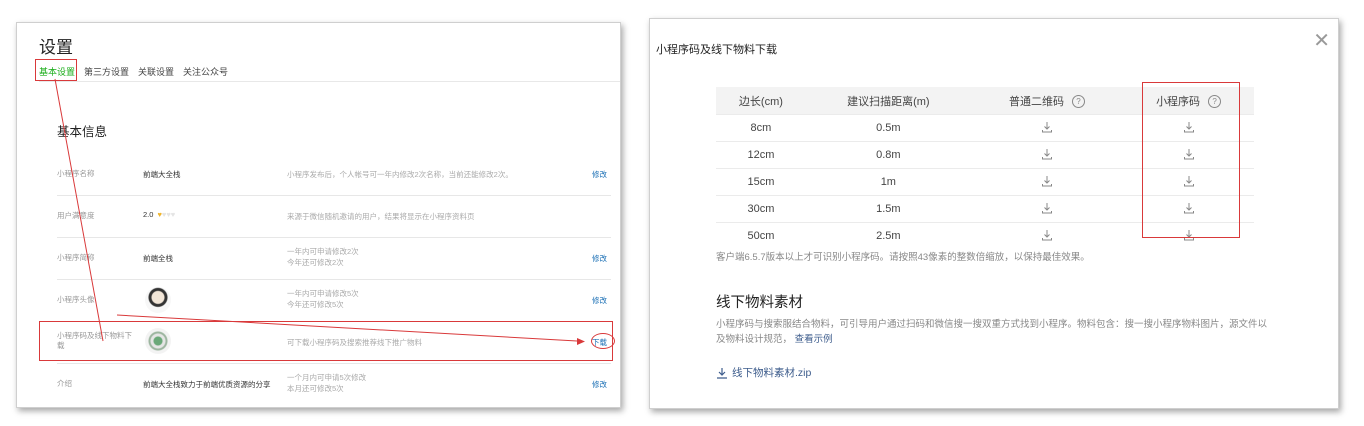  What do you see at coordinates (581, 341) in the screenshot?
I see `arrow-head` at bounding box center [581, 341].